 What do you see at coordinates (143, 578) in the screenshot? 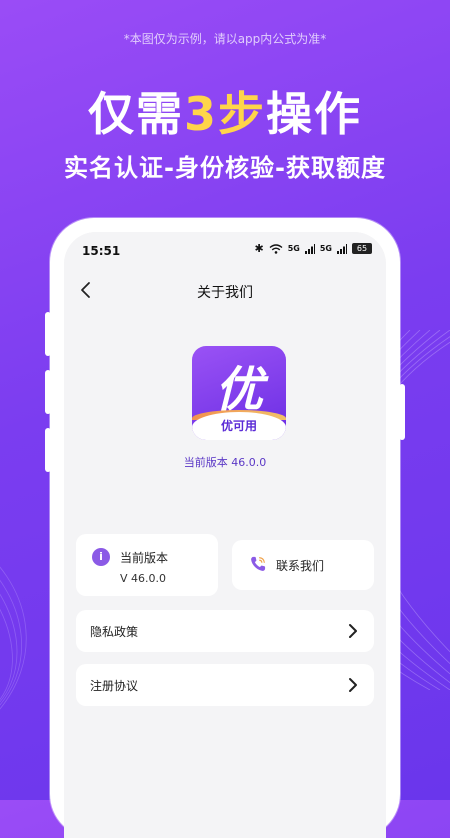
I see `current-version-value: V 46.0.0` at bounding box center [143, 578].